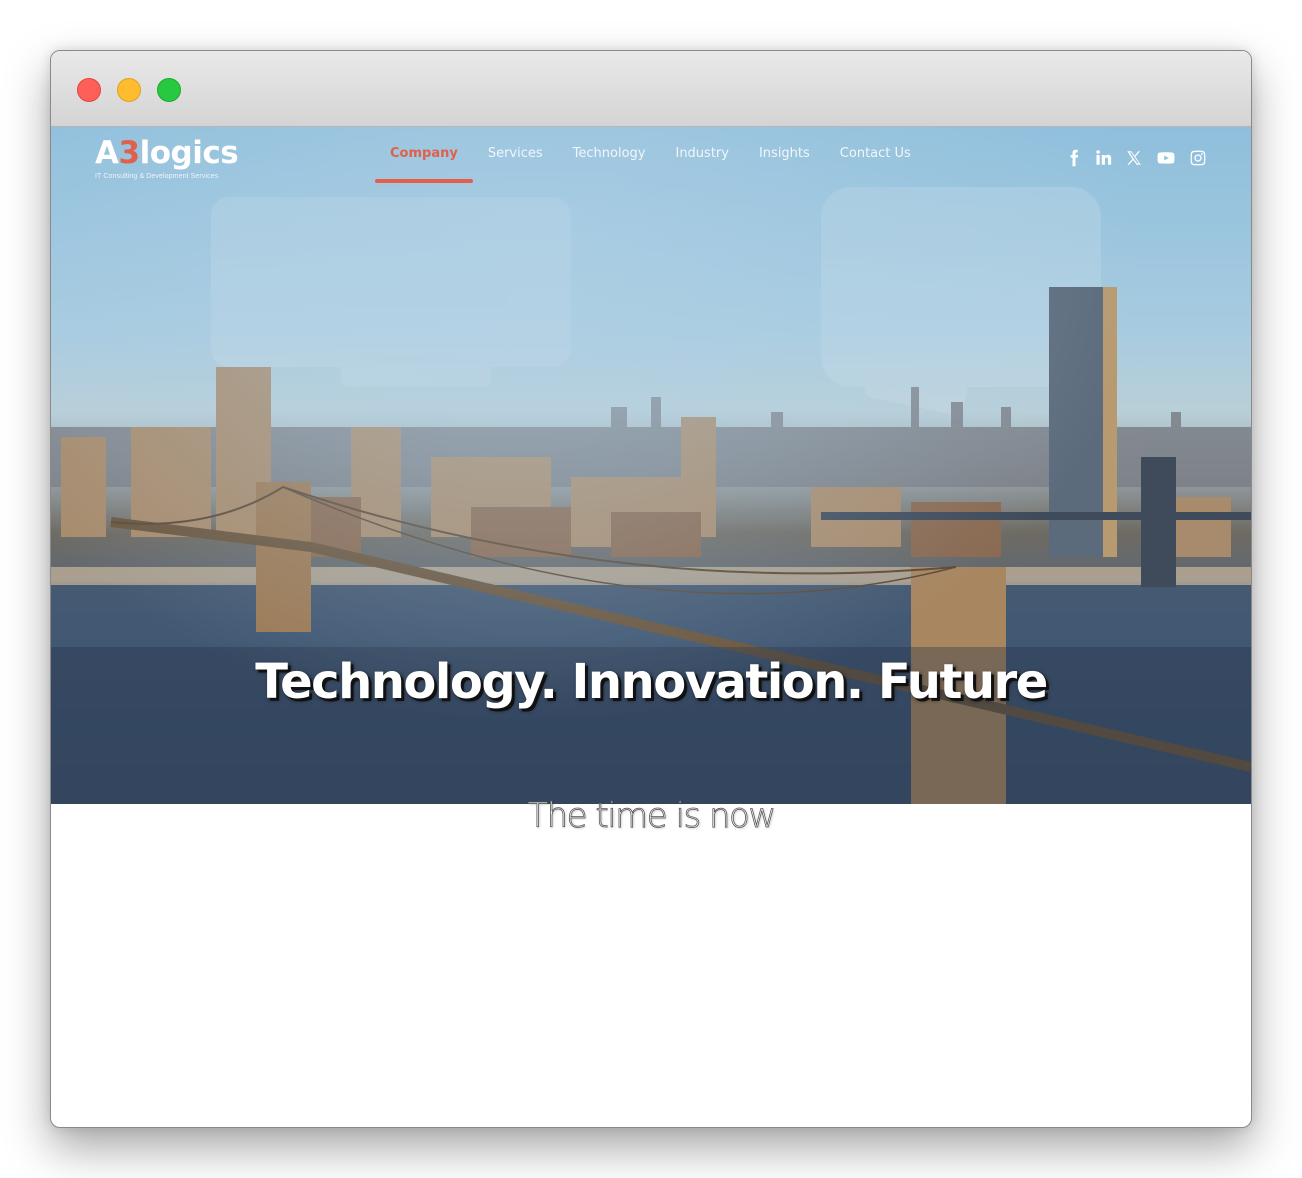 The image size is (1302, 1178). I want to click on logo-suffix: logics, so click(189, 153).